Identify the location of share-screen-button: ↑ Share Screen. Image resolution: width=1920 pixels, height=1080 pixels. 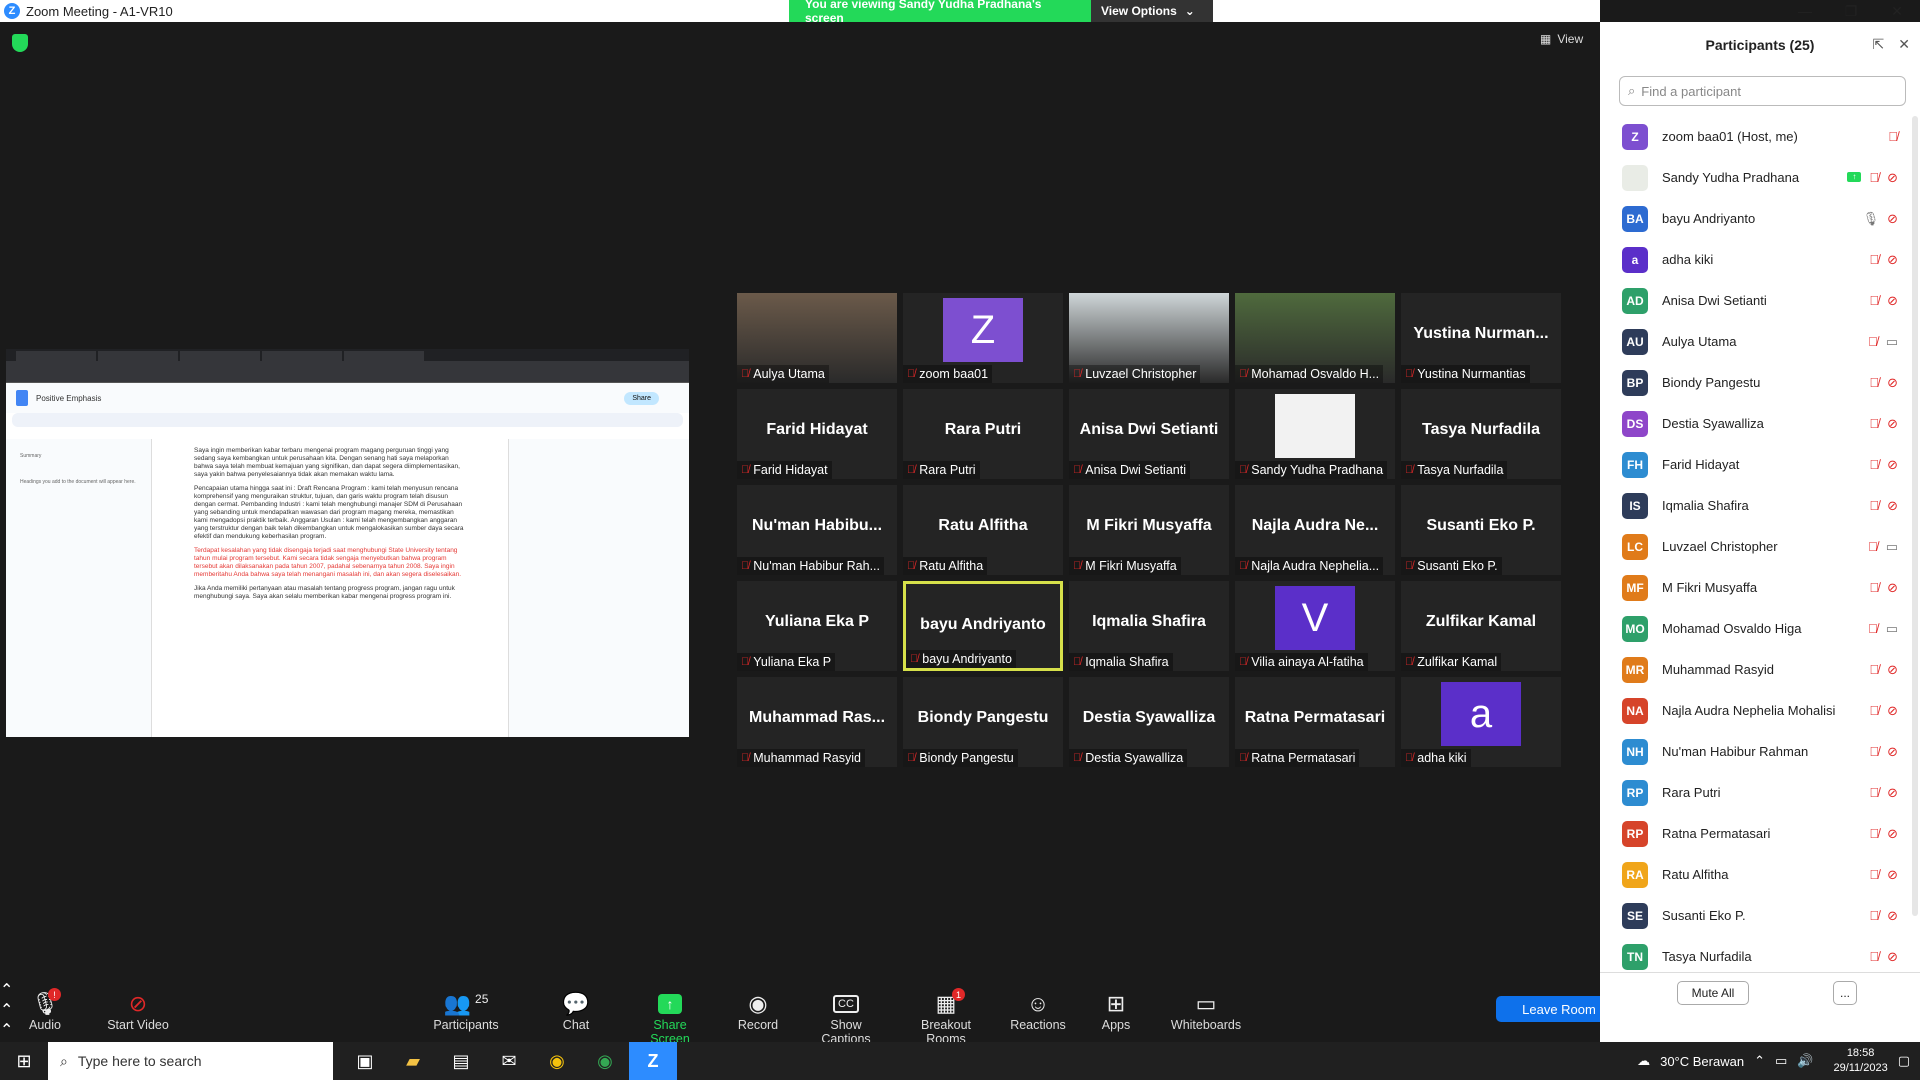
(670, 1018).